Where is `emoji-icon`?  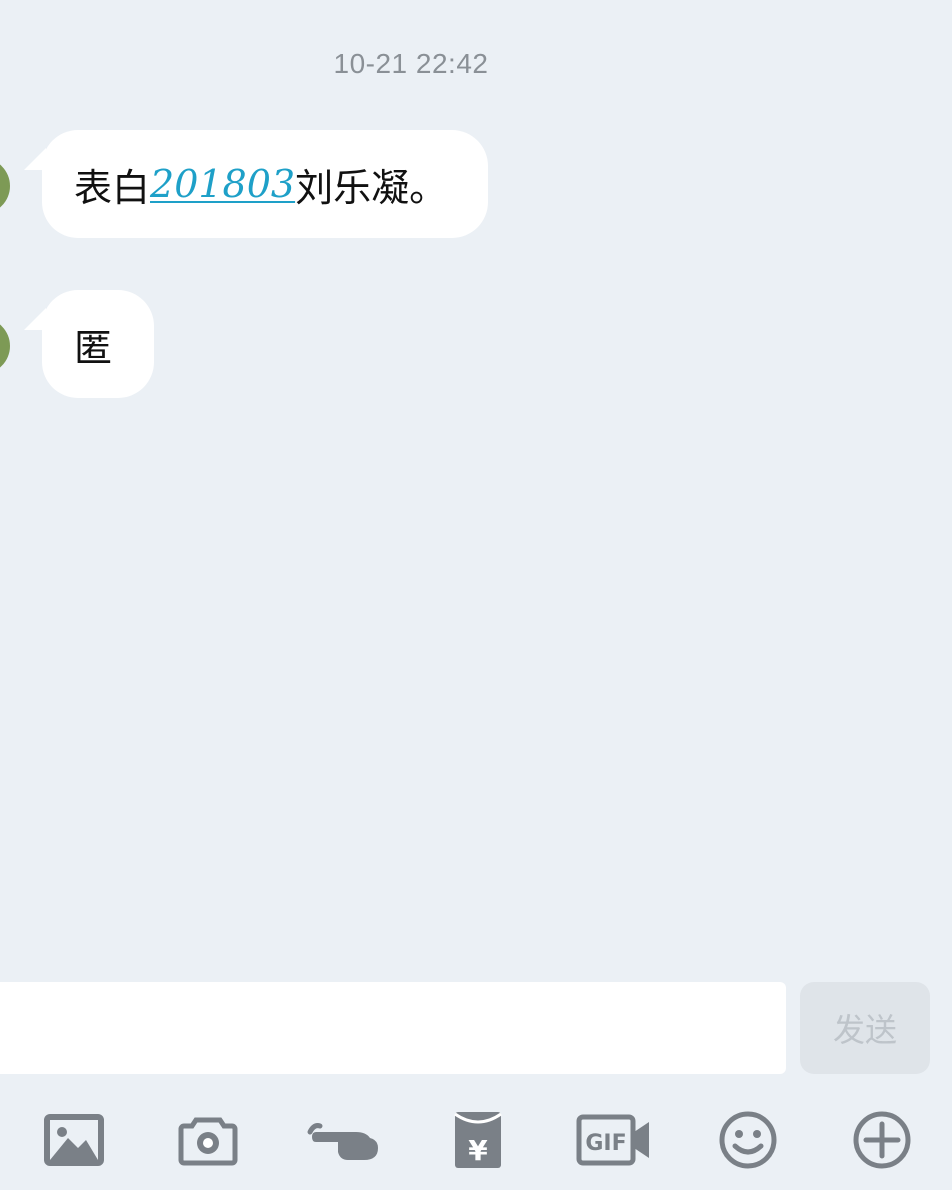 emoji-icon is located at coordinates (748, 1140).